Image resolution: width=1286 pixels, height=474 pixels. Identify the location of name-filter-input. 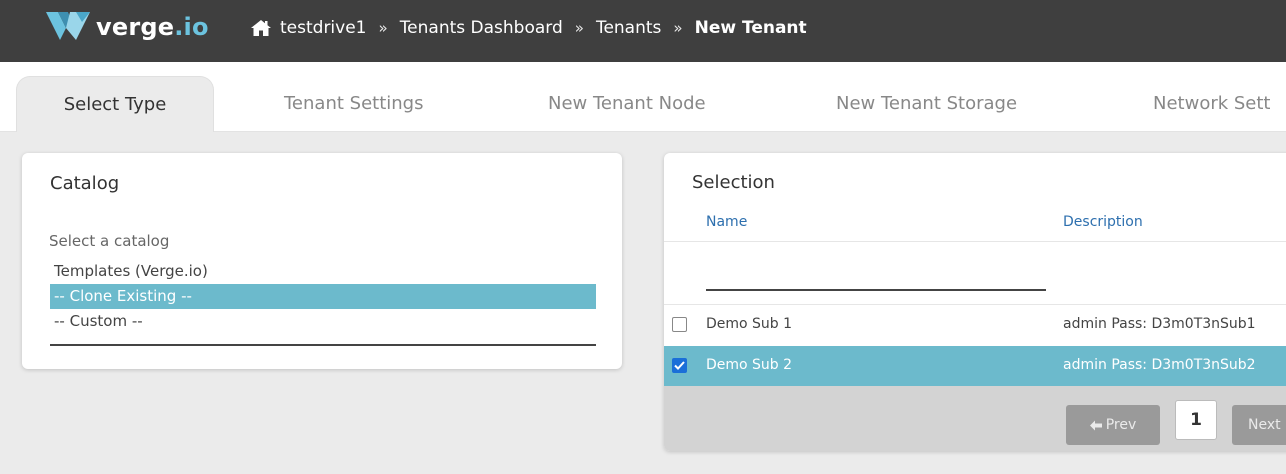
(876, 290).